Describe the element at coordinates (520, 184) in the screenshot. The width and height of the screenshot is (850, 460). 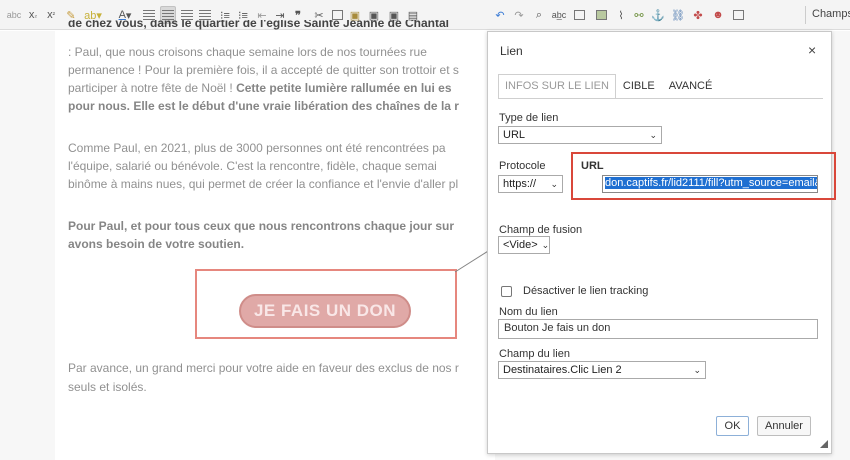
I see `protocol-value: https://` at that location.